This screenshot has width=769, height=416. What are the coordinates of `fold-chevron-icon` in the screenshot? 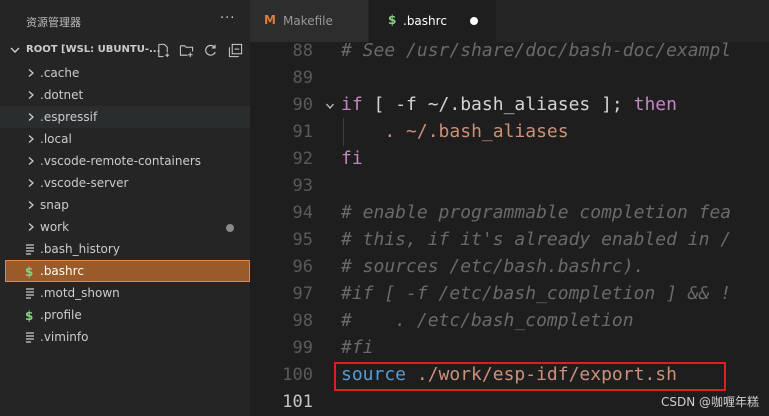 It's located at (330, 106).